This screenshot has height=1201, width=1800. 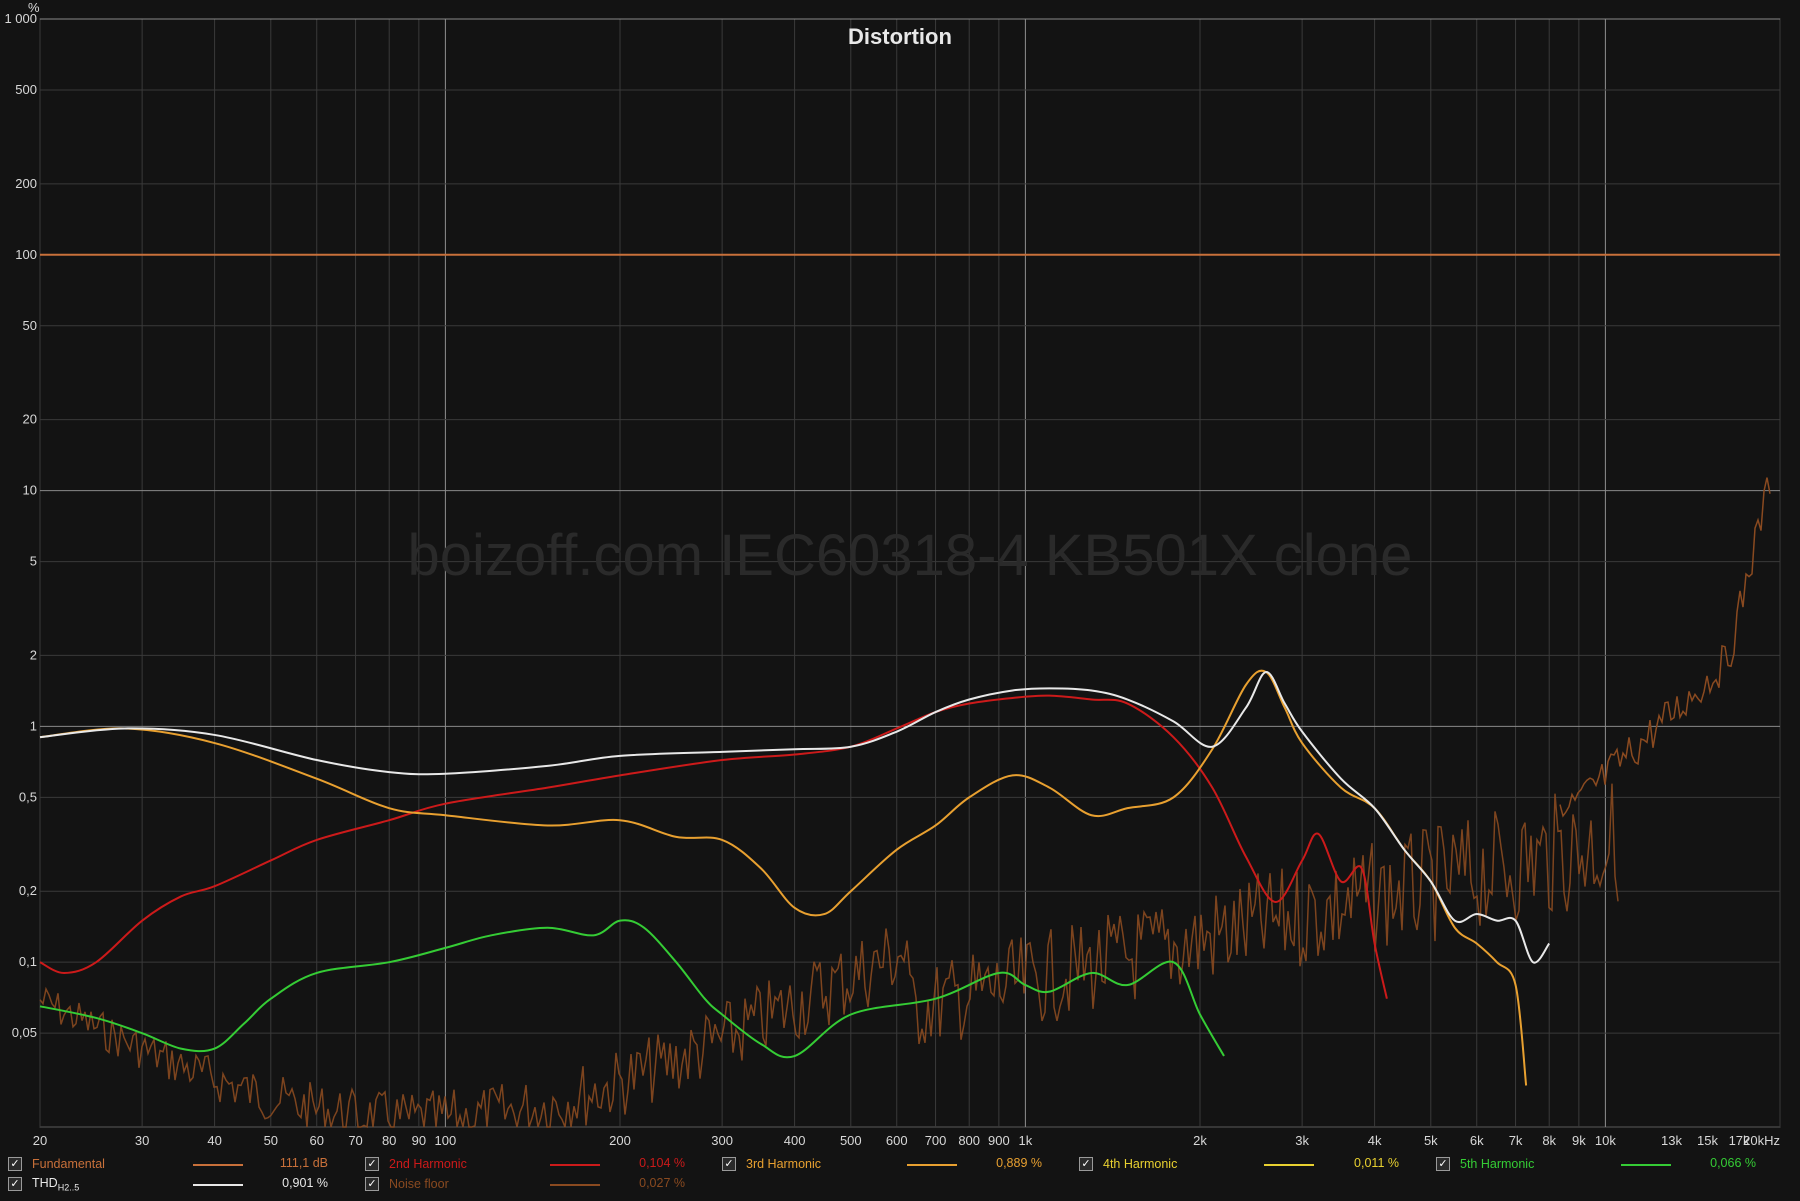 I want to click on x-tick-label: 30, so click(x=142, y=1140).